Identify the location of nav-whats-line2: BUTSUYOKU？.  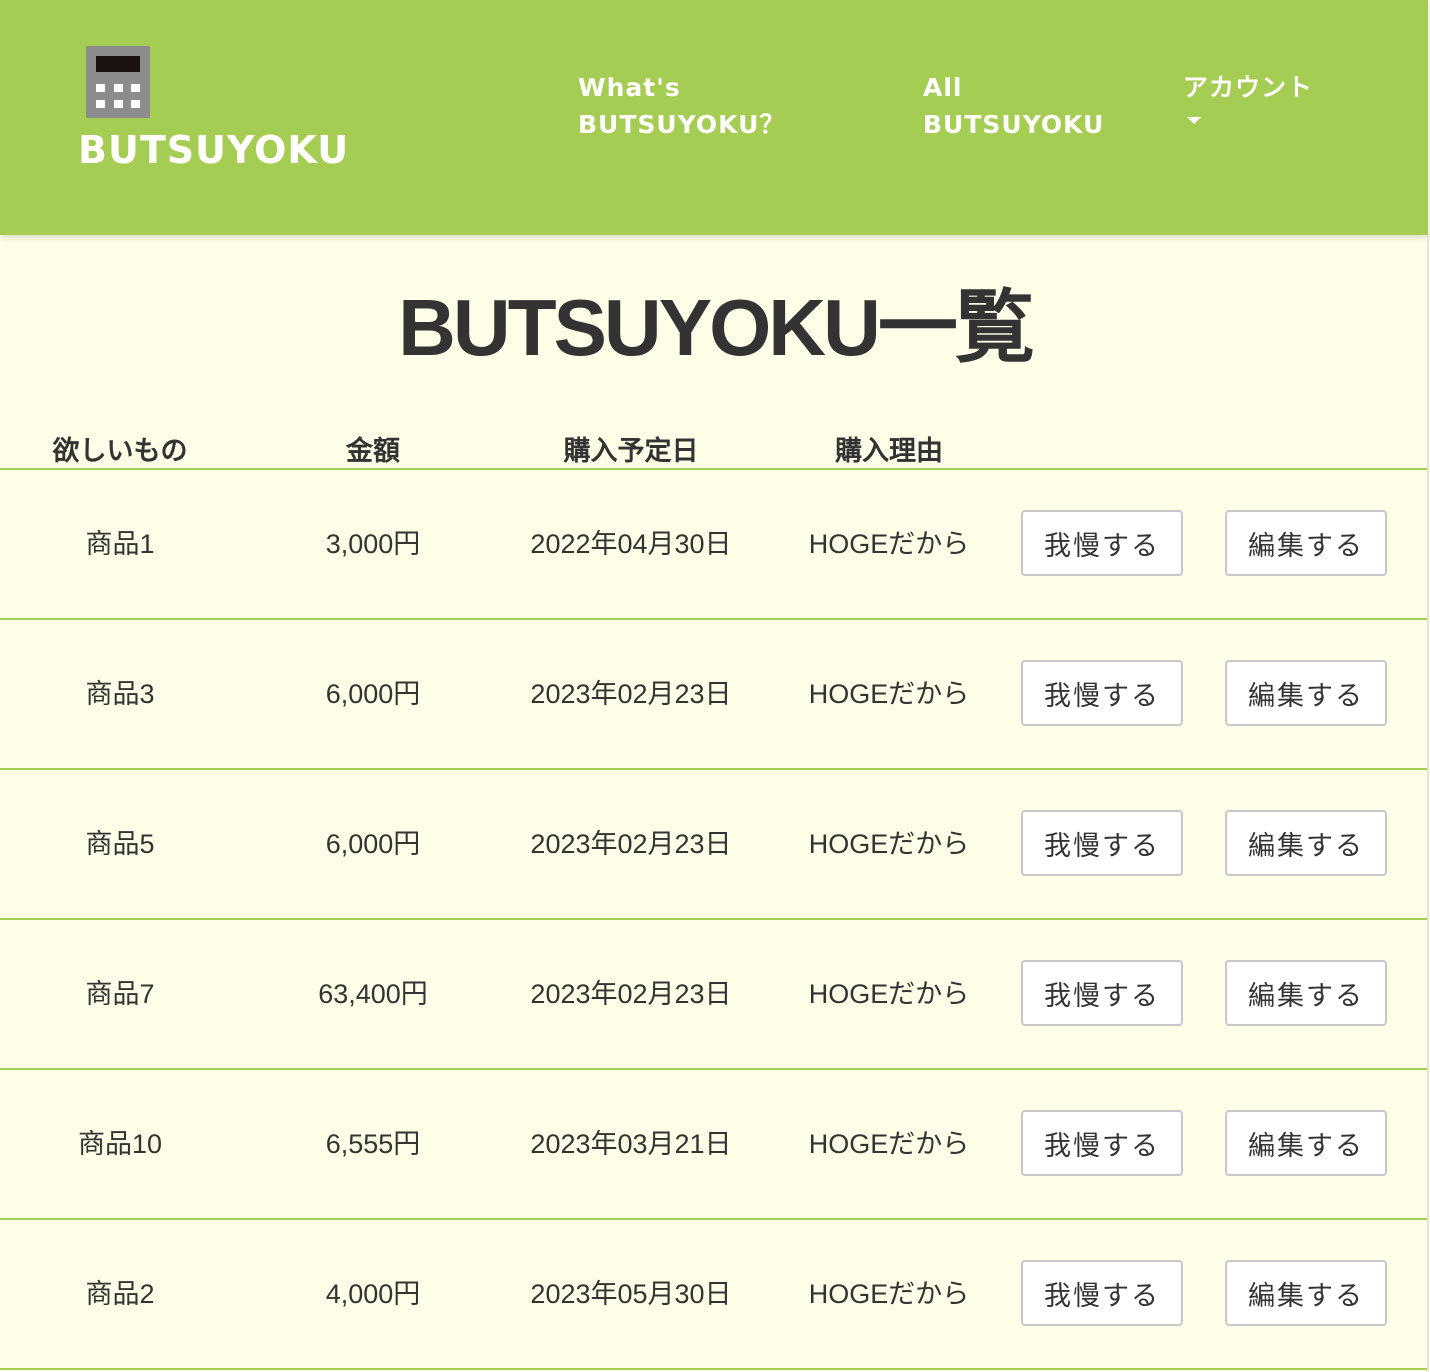
(682, 124).